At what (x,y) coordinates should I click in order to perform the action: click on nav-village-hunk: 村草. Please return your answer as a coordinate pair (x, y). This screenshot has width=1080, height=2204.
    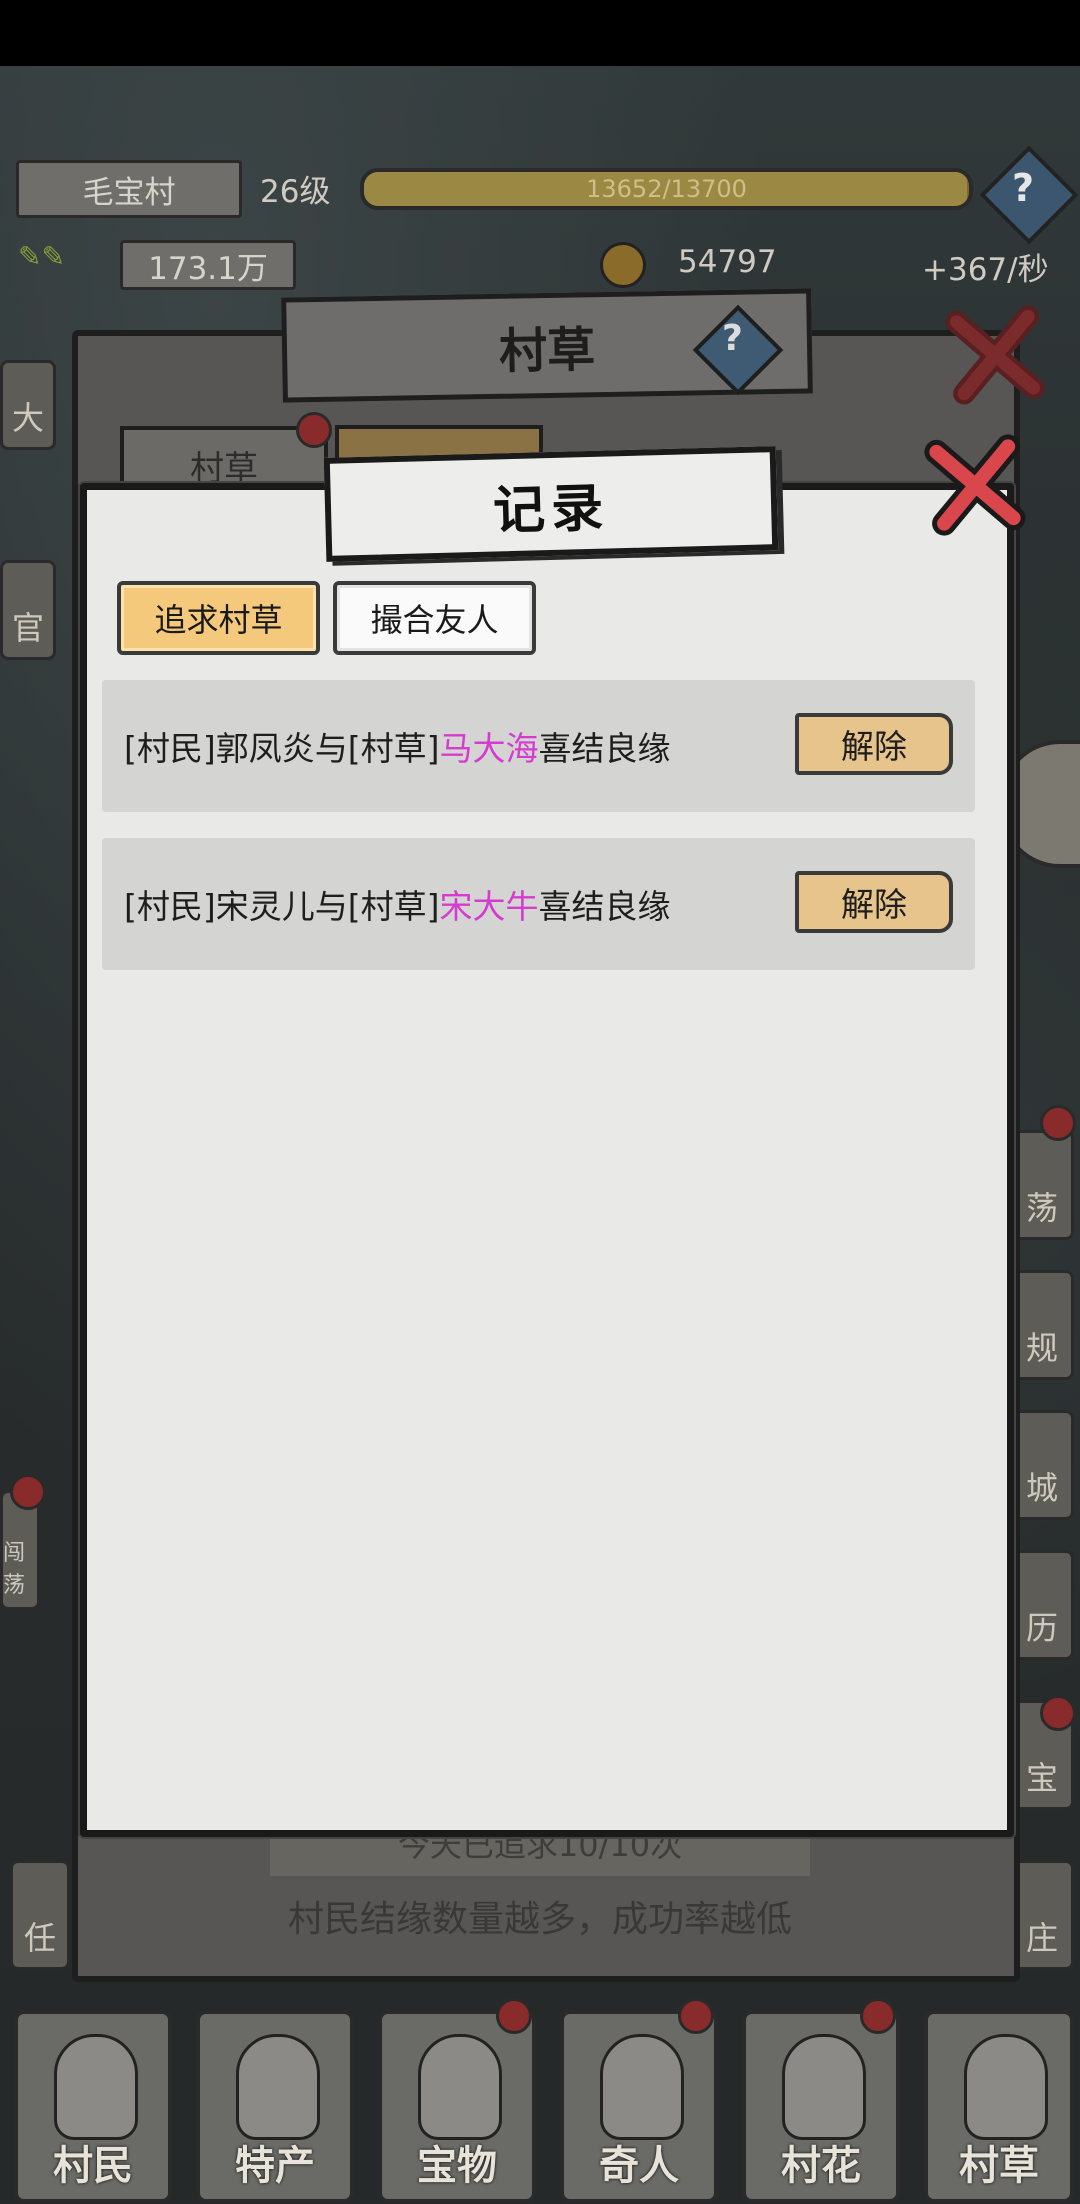
    Looking at the image, I should click on (999, 2106).